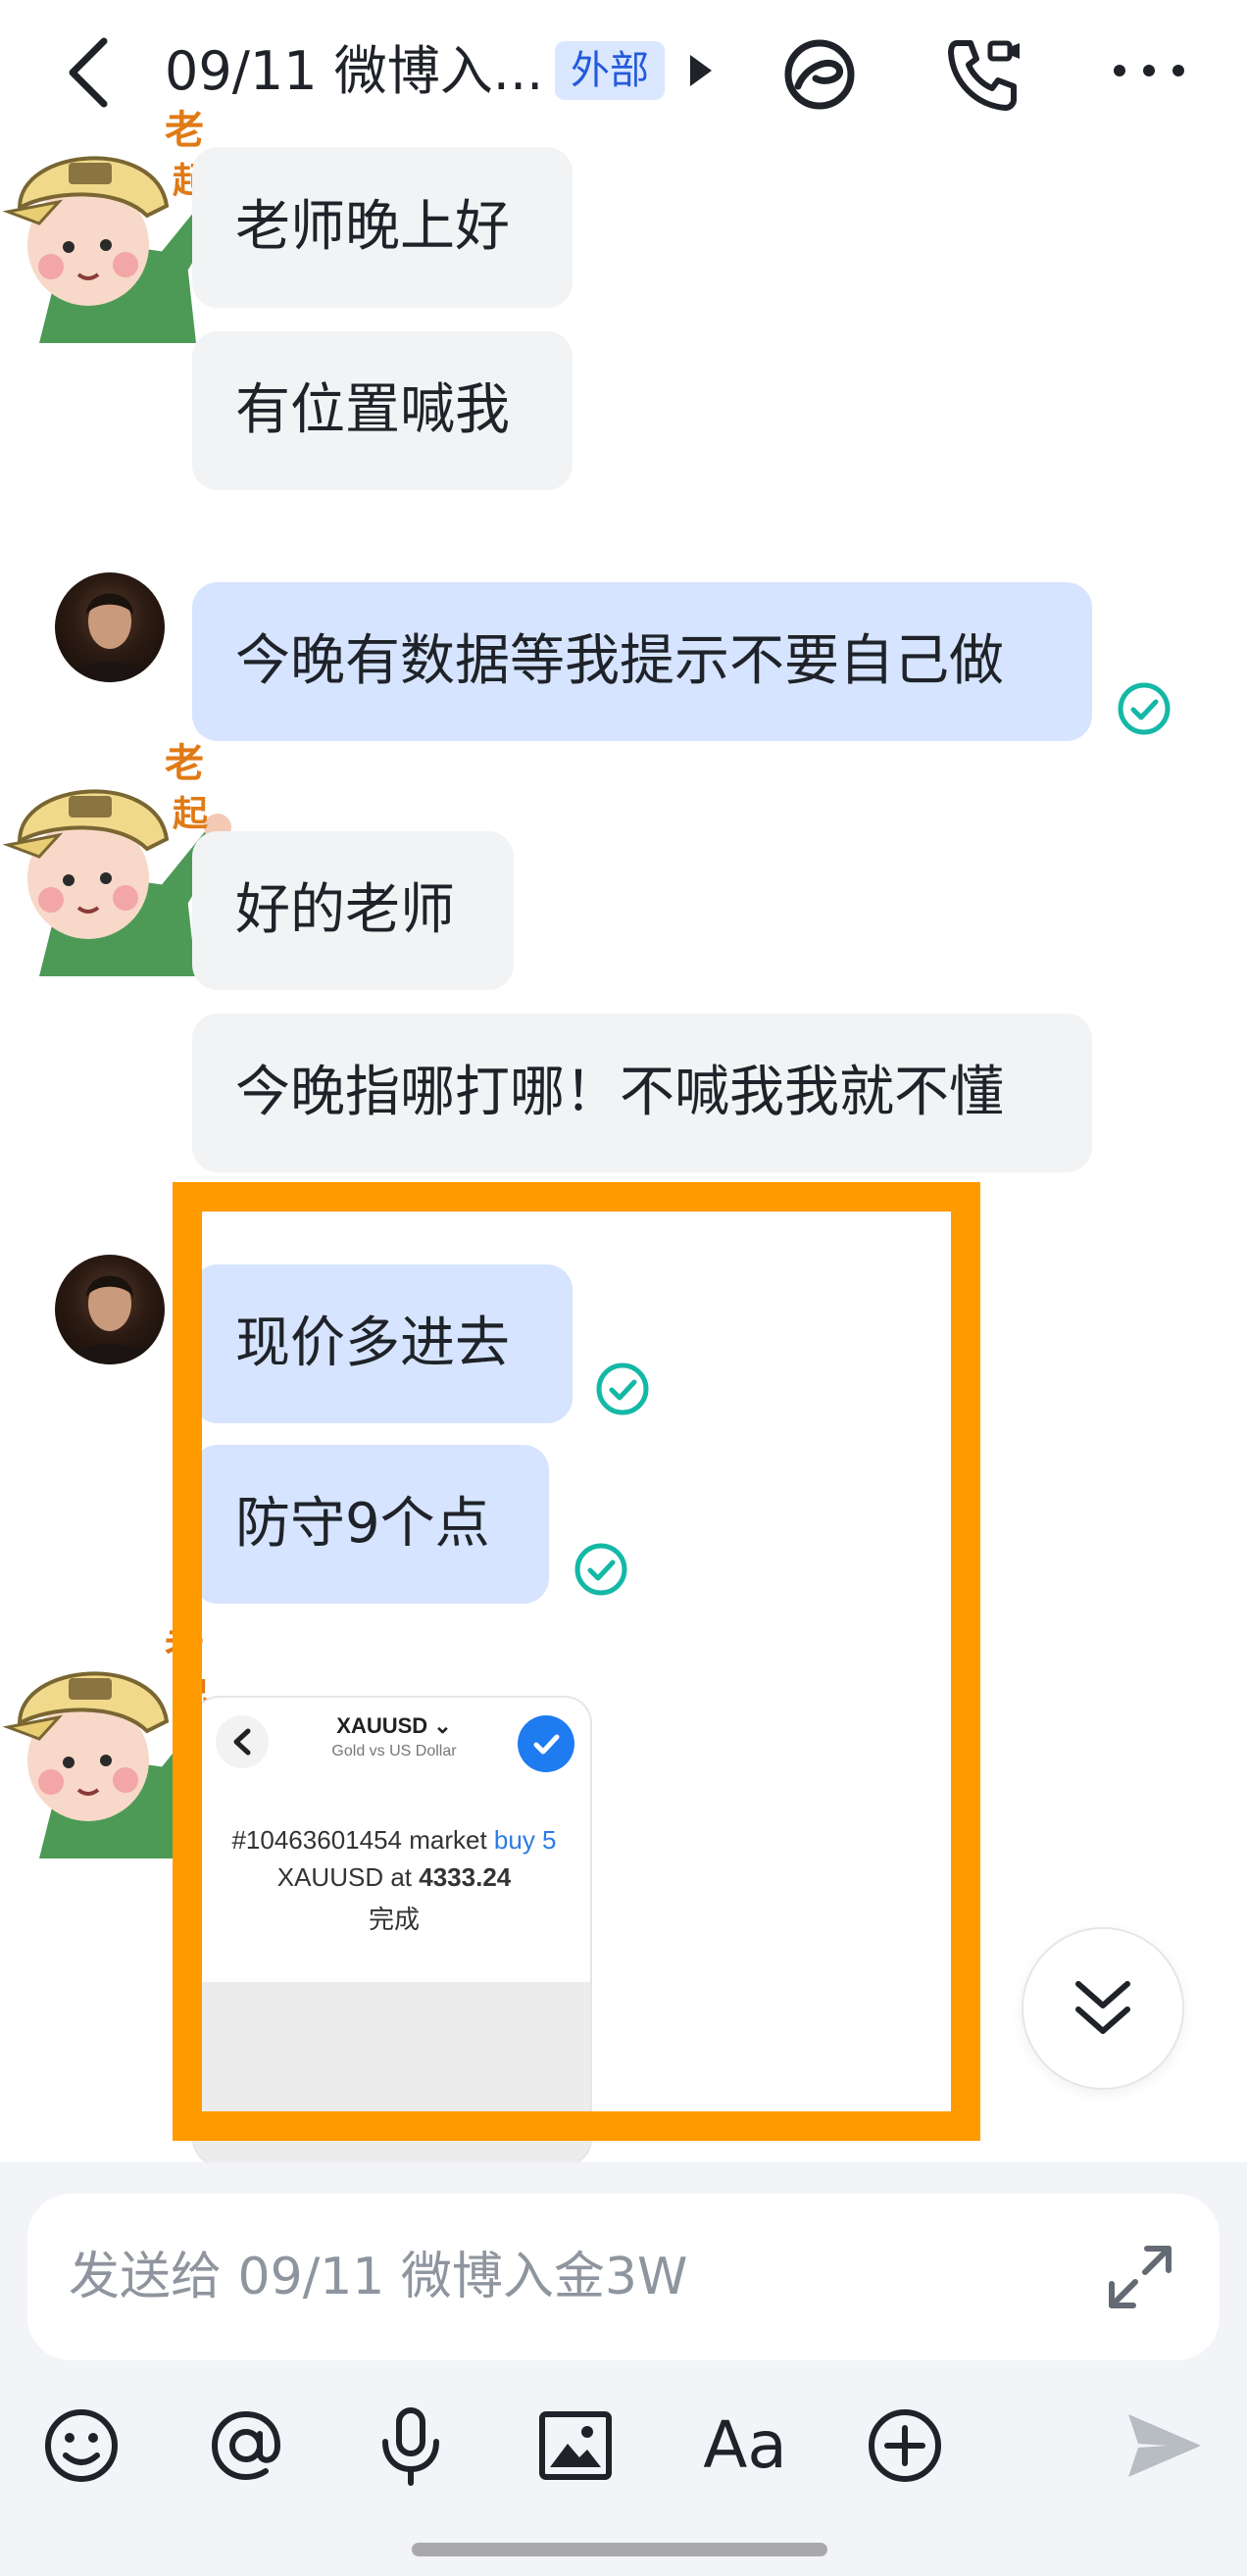 This screenshot has height=2576, width=1247. I want to click on message-bubble: 老师晚上好, so click(383, 227).